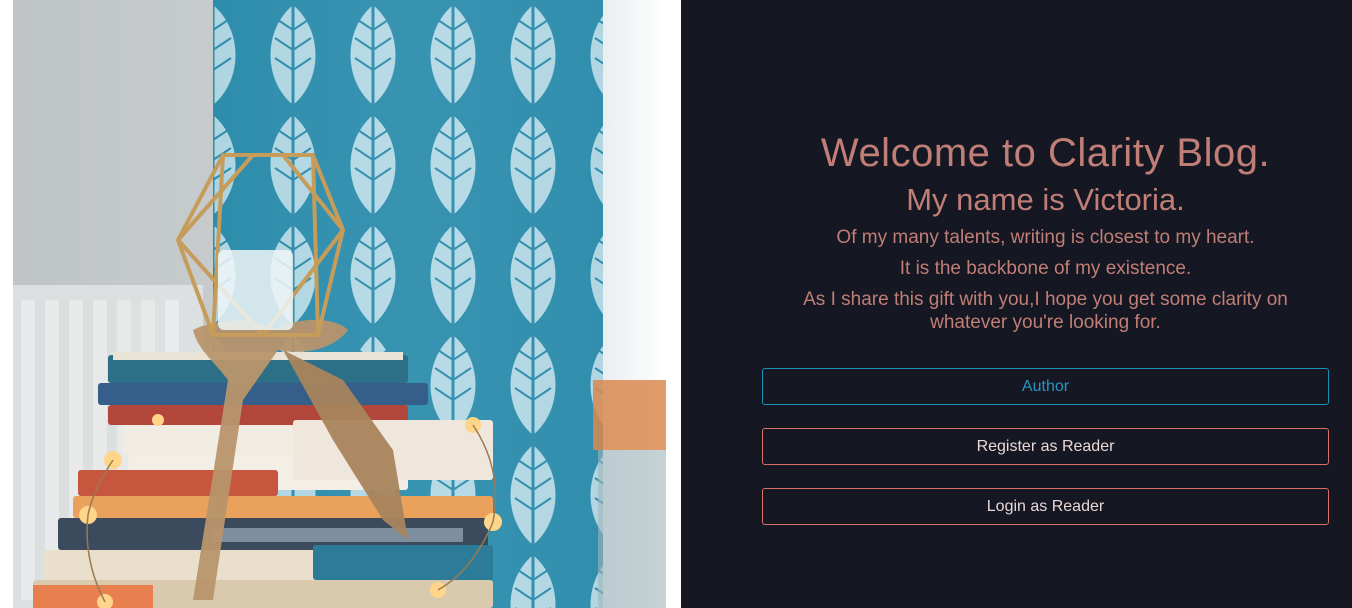 This screenshot has width=1352, height=608. Describe the element at coordinates (1045, 199) in the screenshot. I see `author-name-heading: My name is Victoria.` at that location.